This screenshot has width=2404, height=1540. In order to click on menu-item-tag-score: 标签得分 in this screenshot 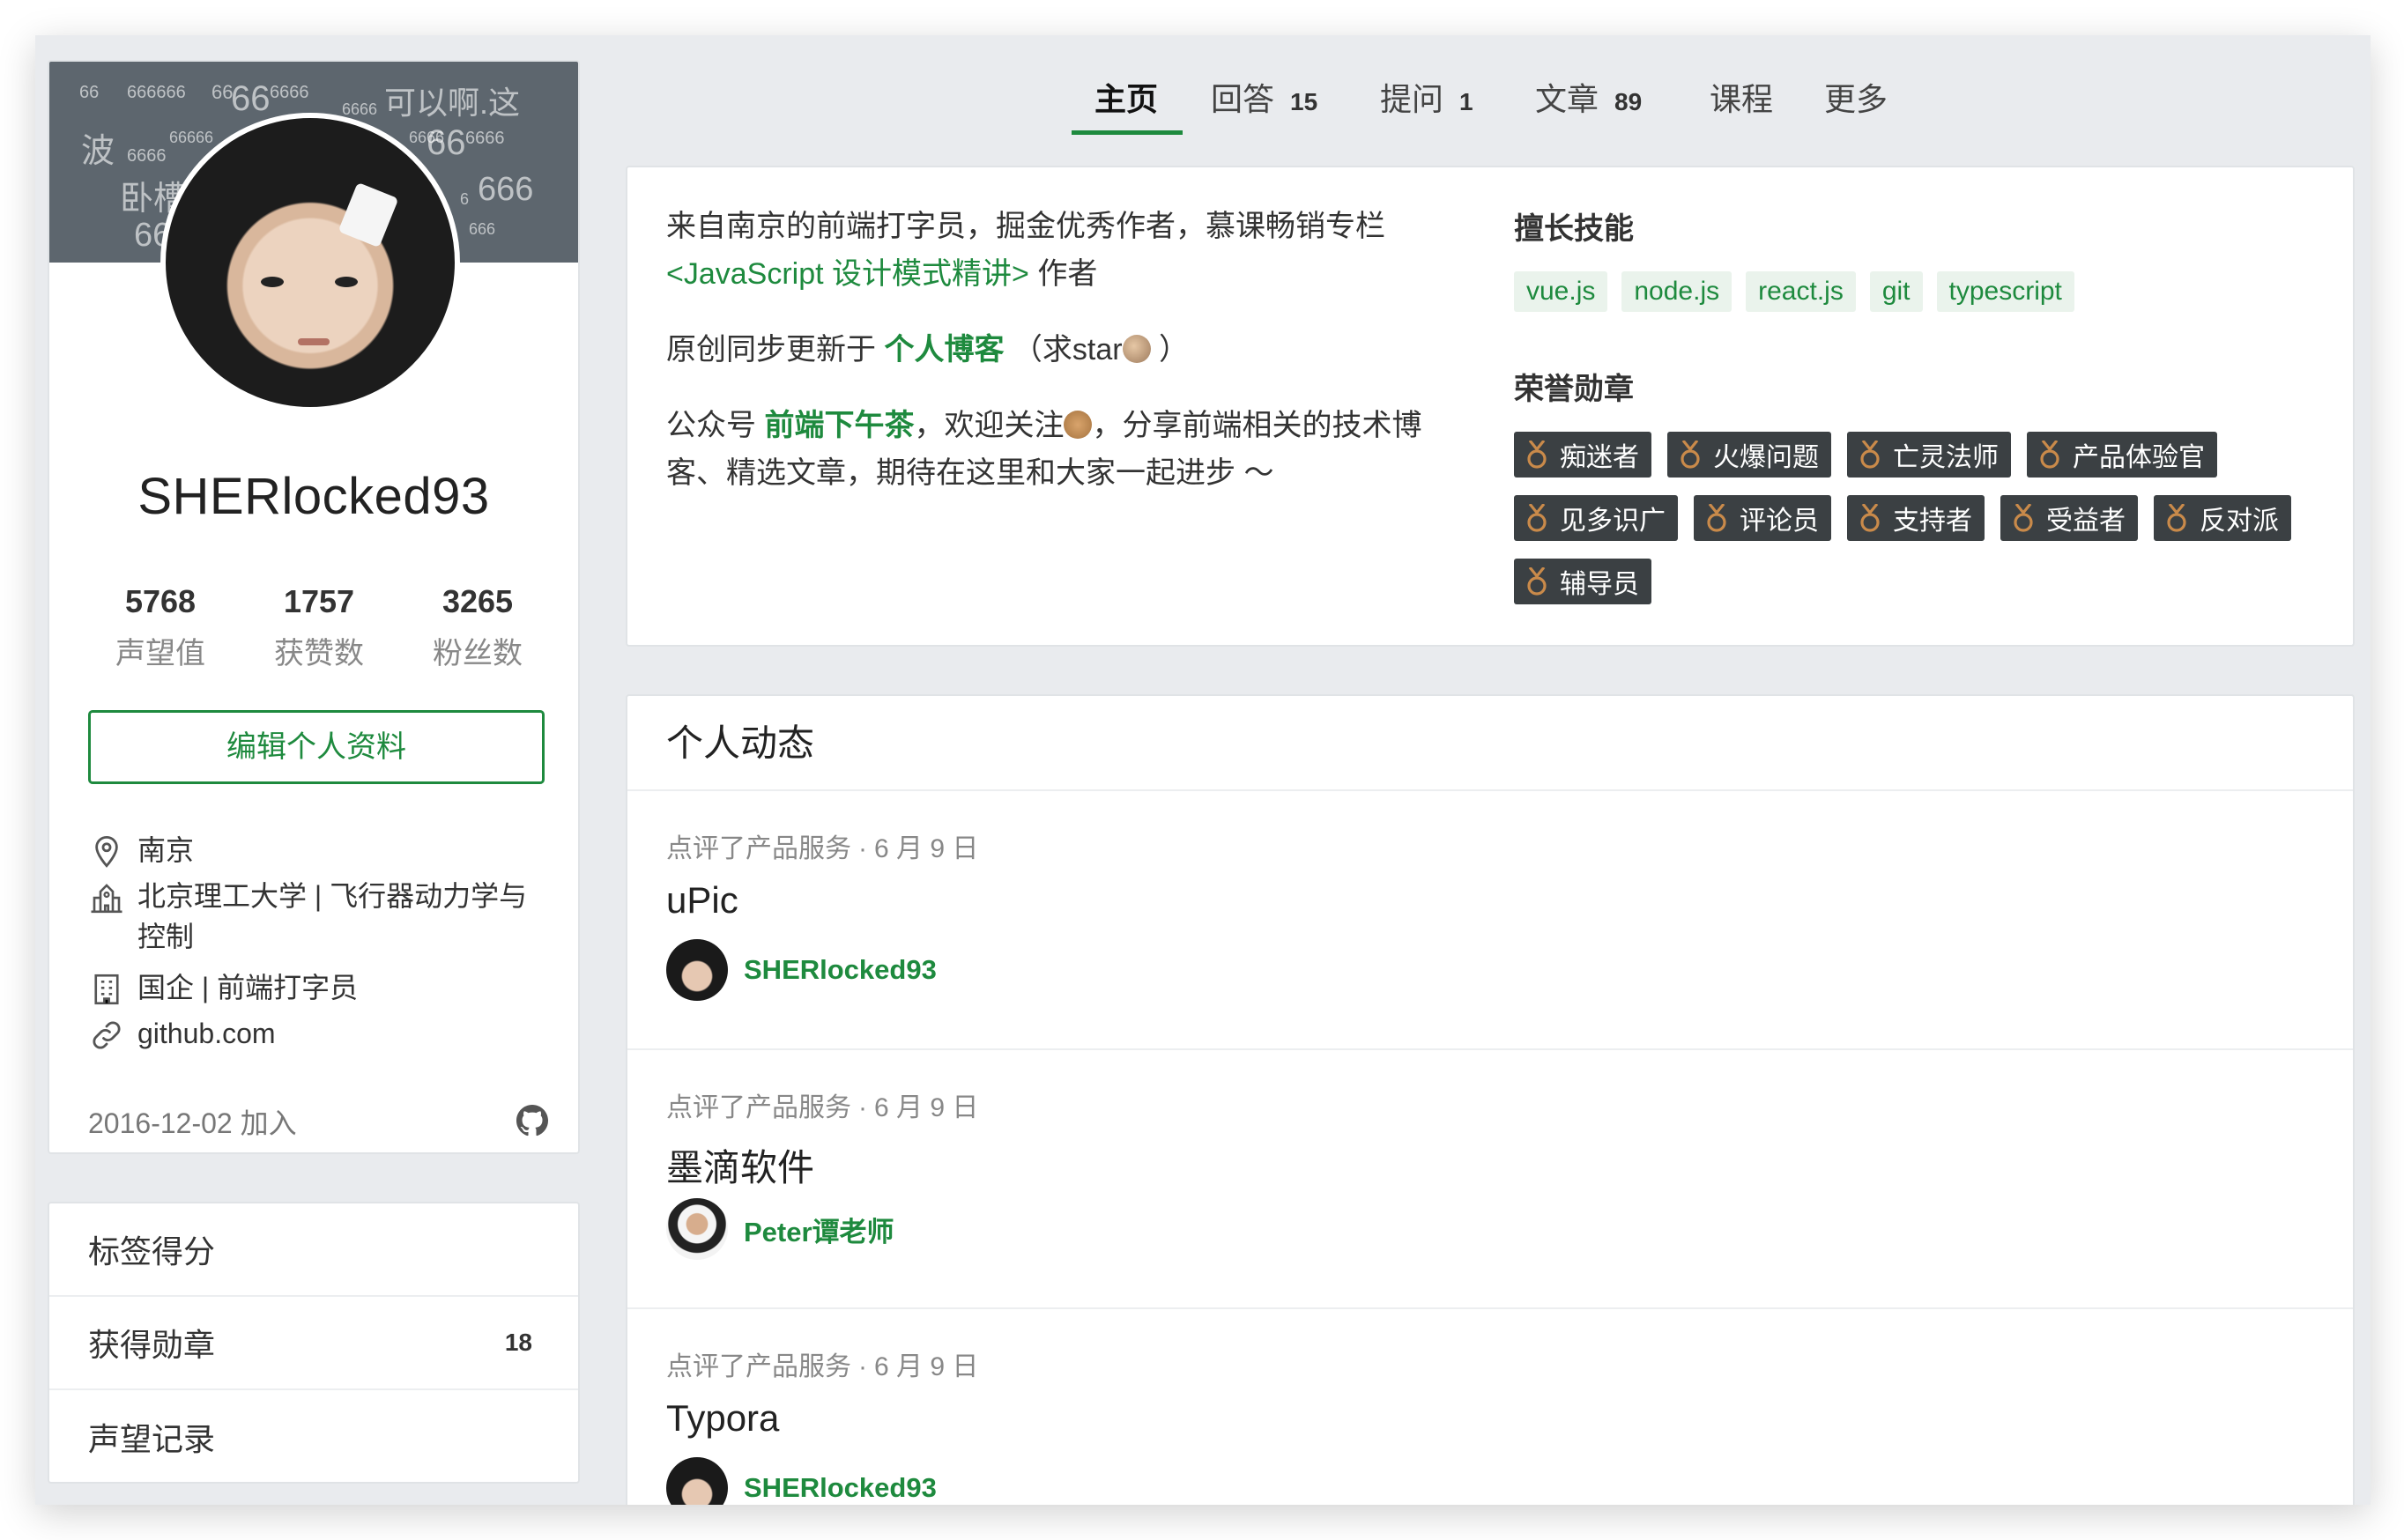, I will do `click(313, 1250)`.